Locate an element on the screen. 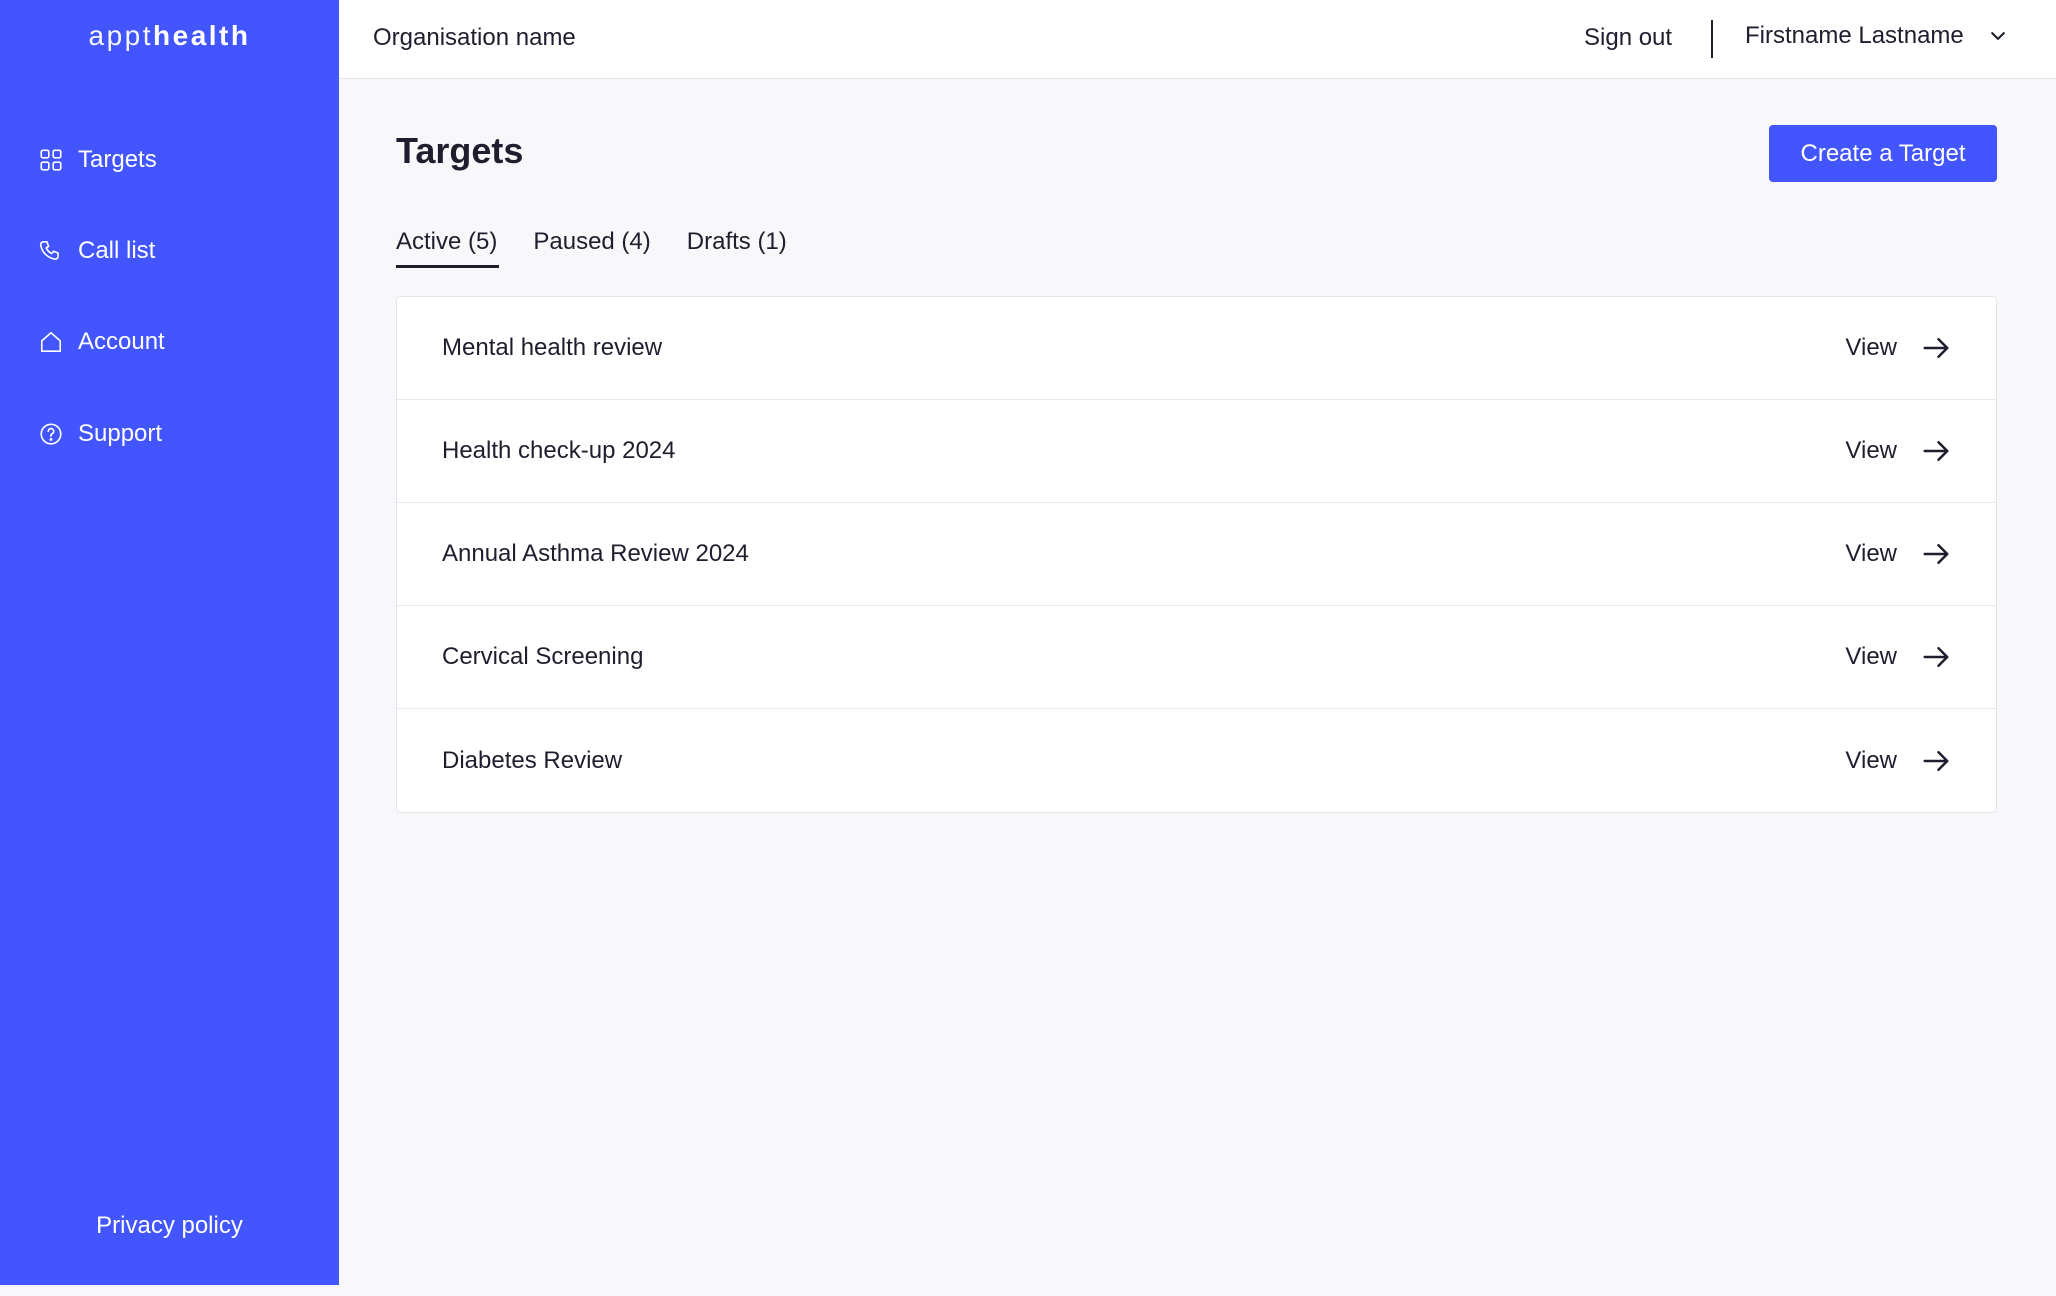 Image resolution: width=2056 pixels, height=1296 pixels. list-item: Diabetes Review View is located at coordinates (1196, 760).